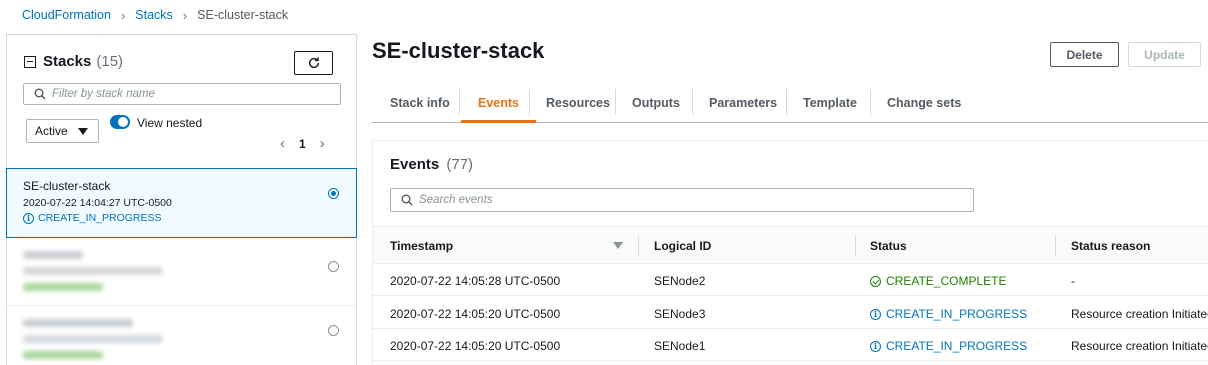 The height and width of the screenshot is (365, 1208). I want to click on stack-filter-field, so click(182, 94).